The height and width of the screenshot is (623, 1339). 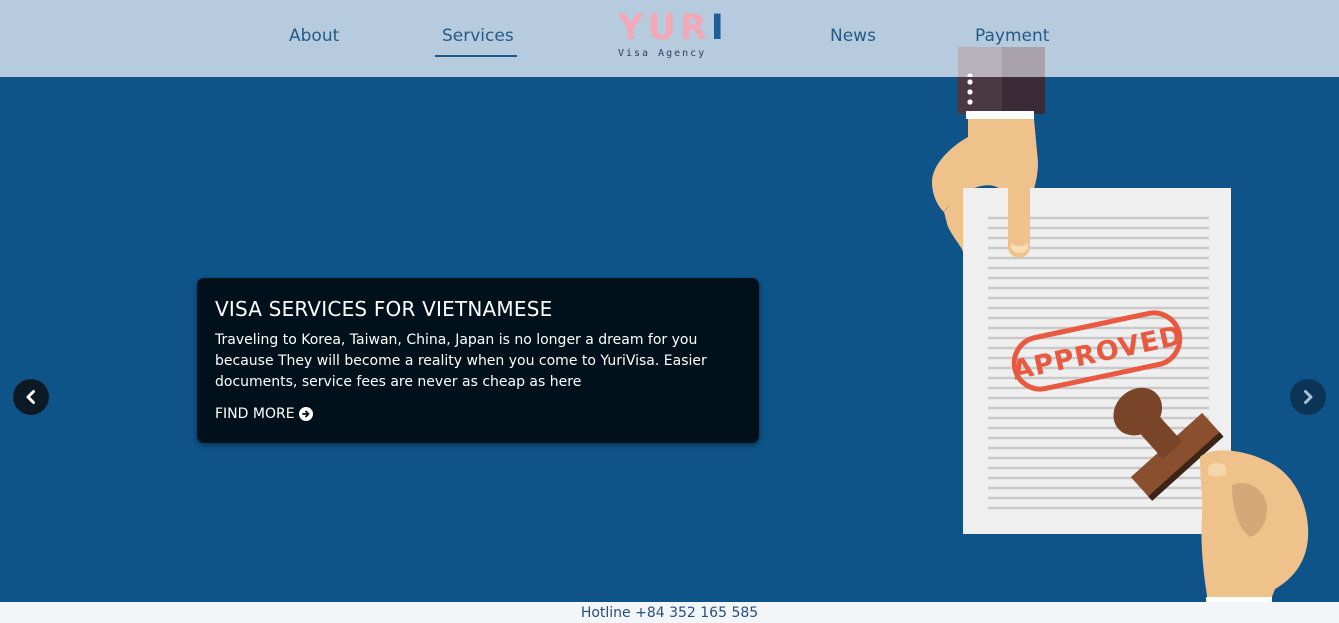 I want to click on nav-item-services: Services, so click(x=478, y=36).